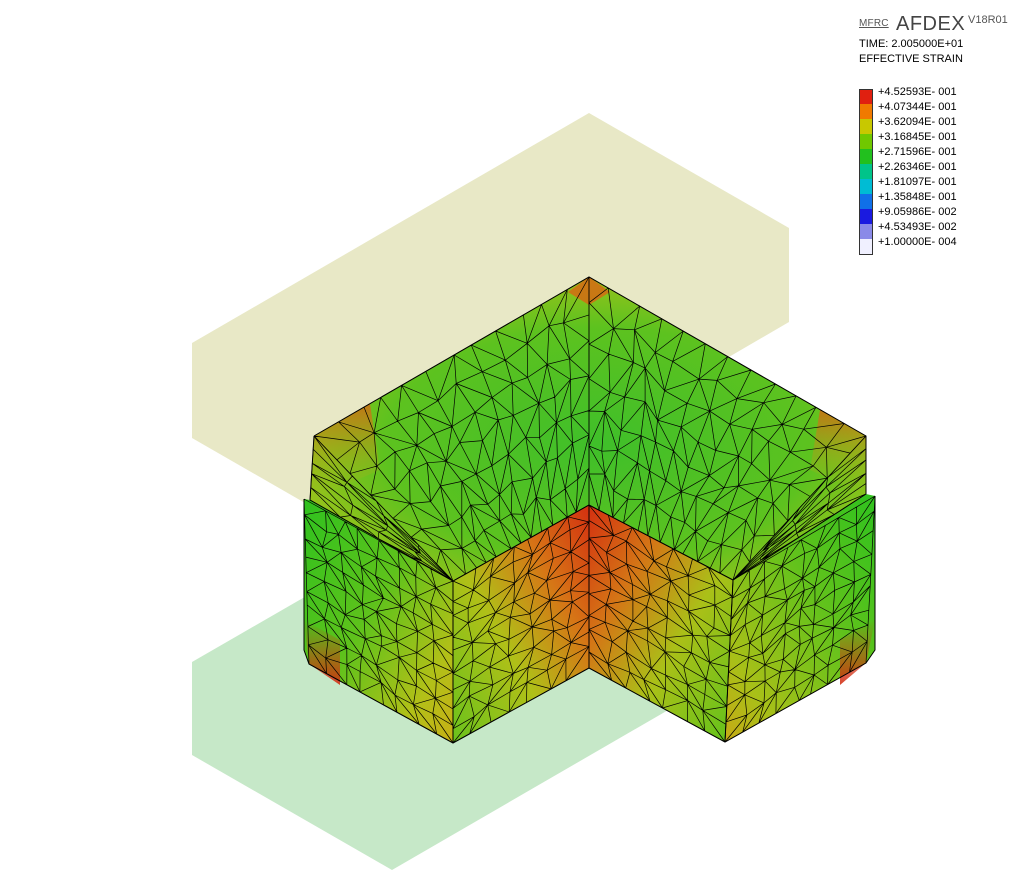 The image size is (1020, 893). I want to click on legend-scale-border, so click(866, 172).